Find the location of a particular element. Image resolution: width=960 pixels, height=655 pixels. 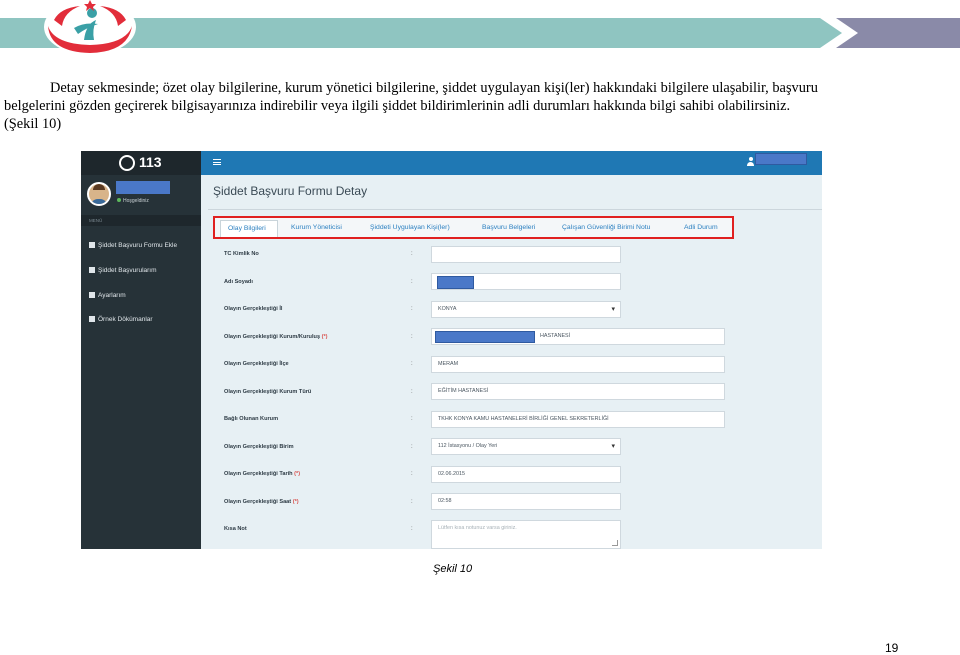

tab-basvuru-belgeleri: Başvuru Belgeleri is located at coordinates (508, 227).